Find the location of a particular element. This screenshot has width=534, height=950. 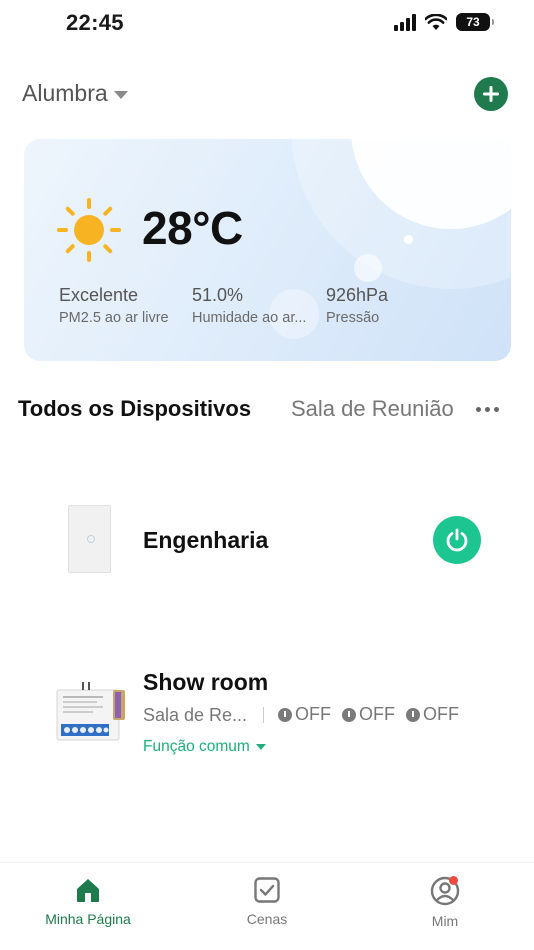

notification-badge is located at coordinates (453, 880).